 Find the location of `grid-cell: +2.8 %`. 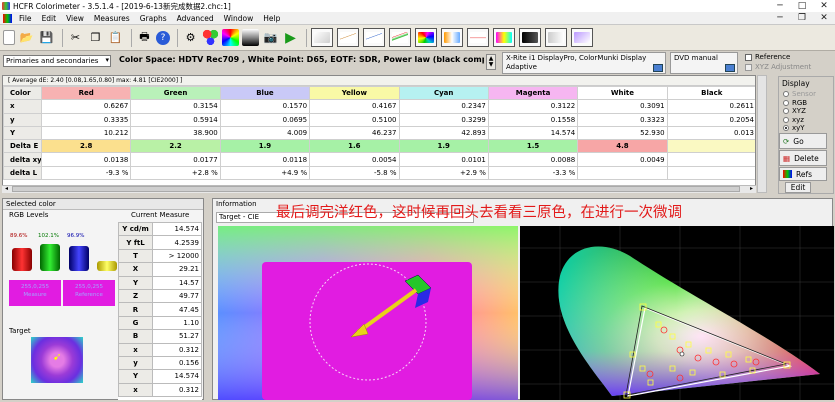

grid-cell: +2.8 % is located at coordinates (175, 173).